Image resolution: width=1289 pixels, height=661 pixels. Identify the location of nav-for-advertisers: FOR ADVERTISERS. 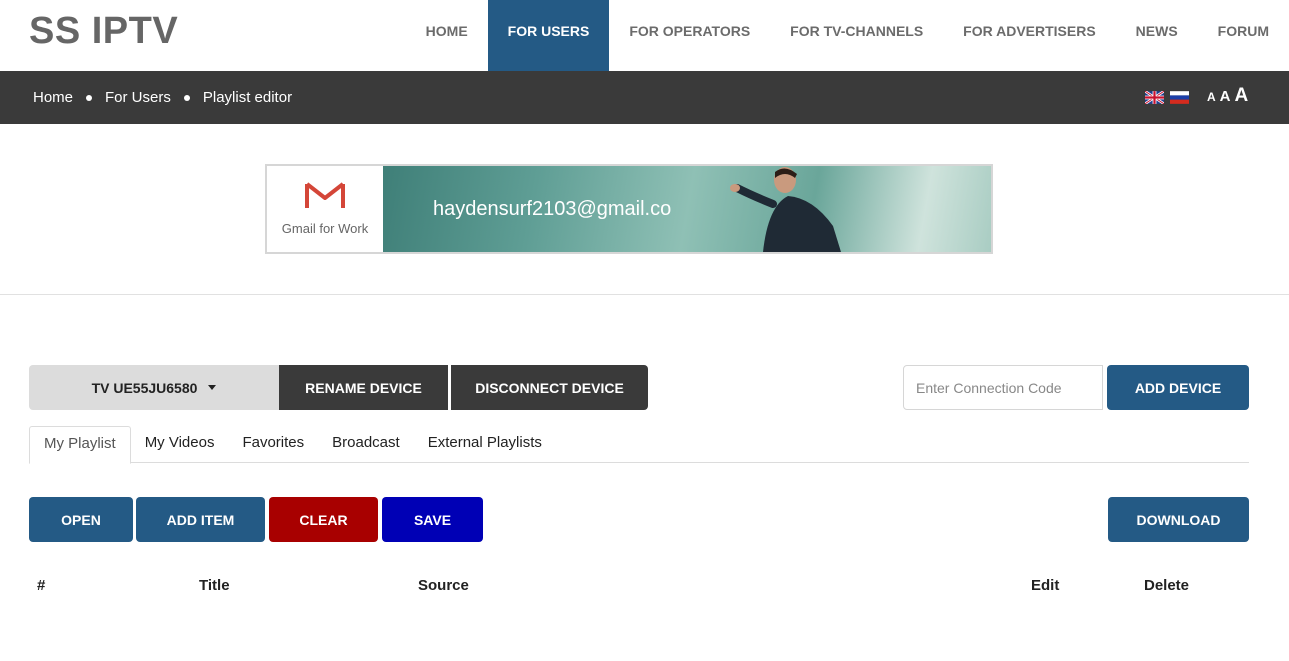
(1029, 35).